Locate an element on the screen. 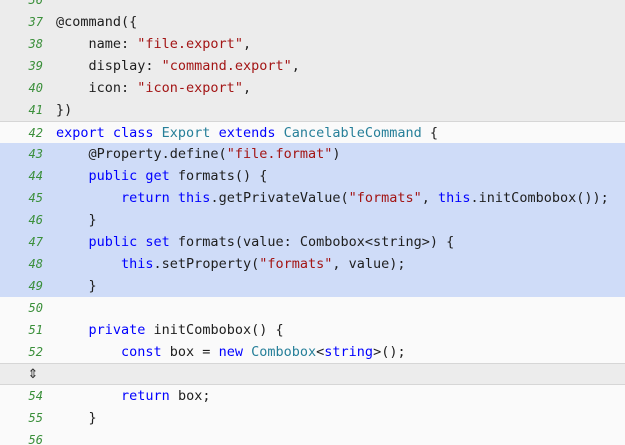  line-number: 39 is located at coordinates (35, 66).